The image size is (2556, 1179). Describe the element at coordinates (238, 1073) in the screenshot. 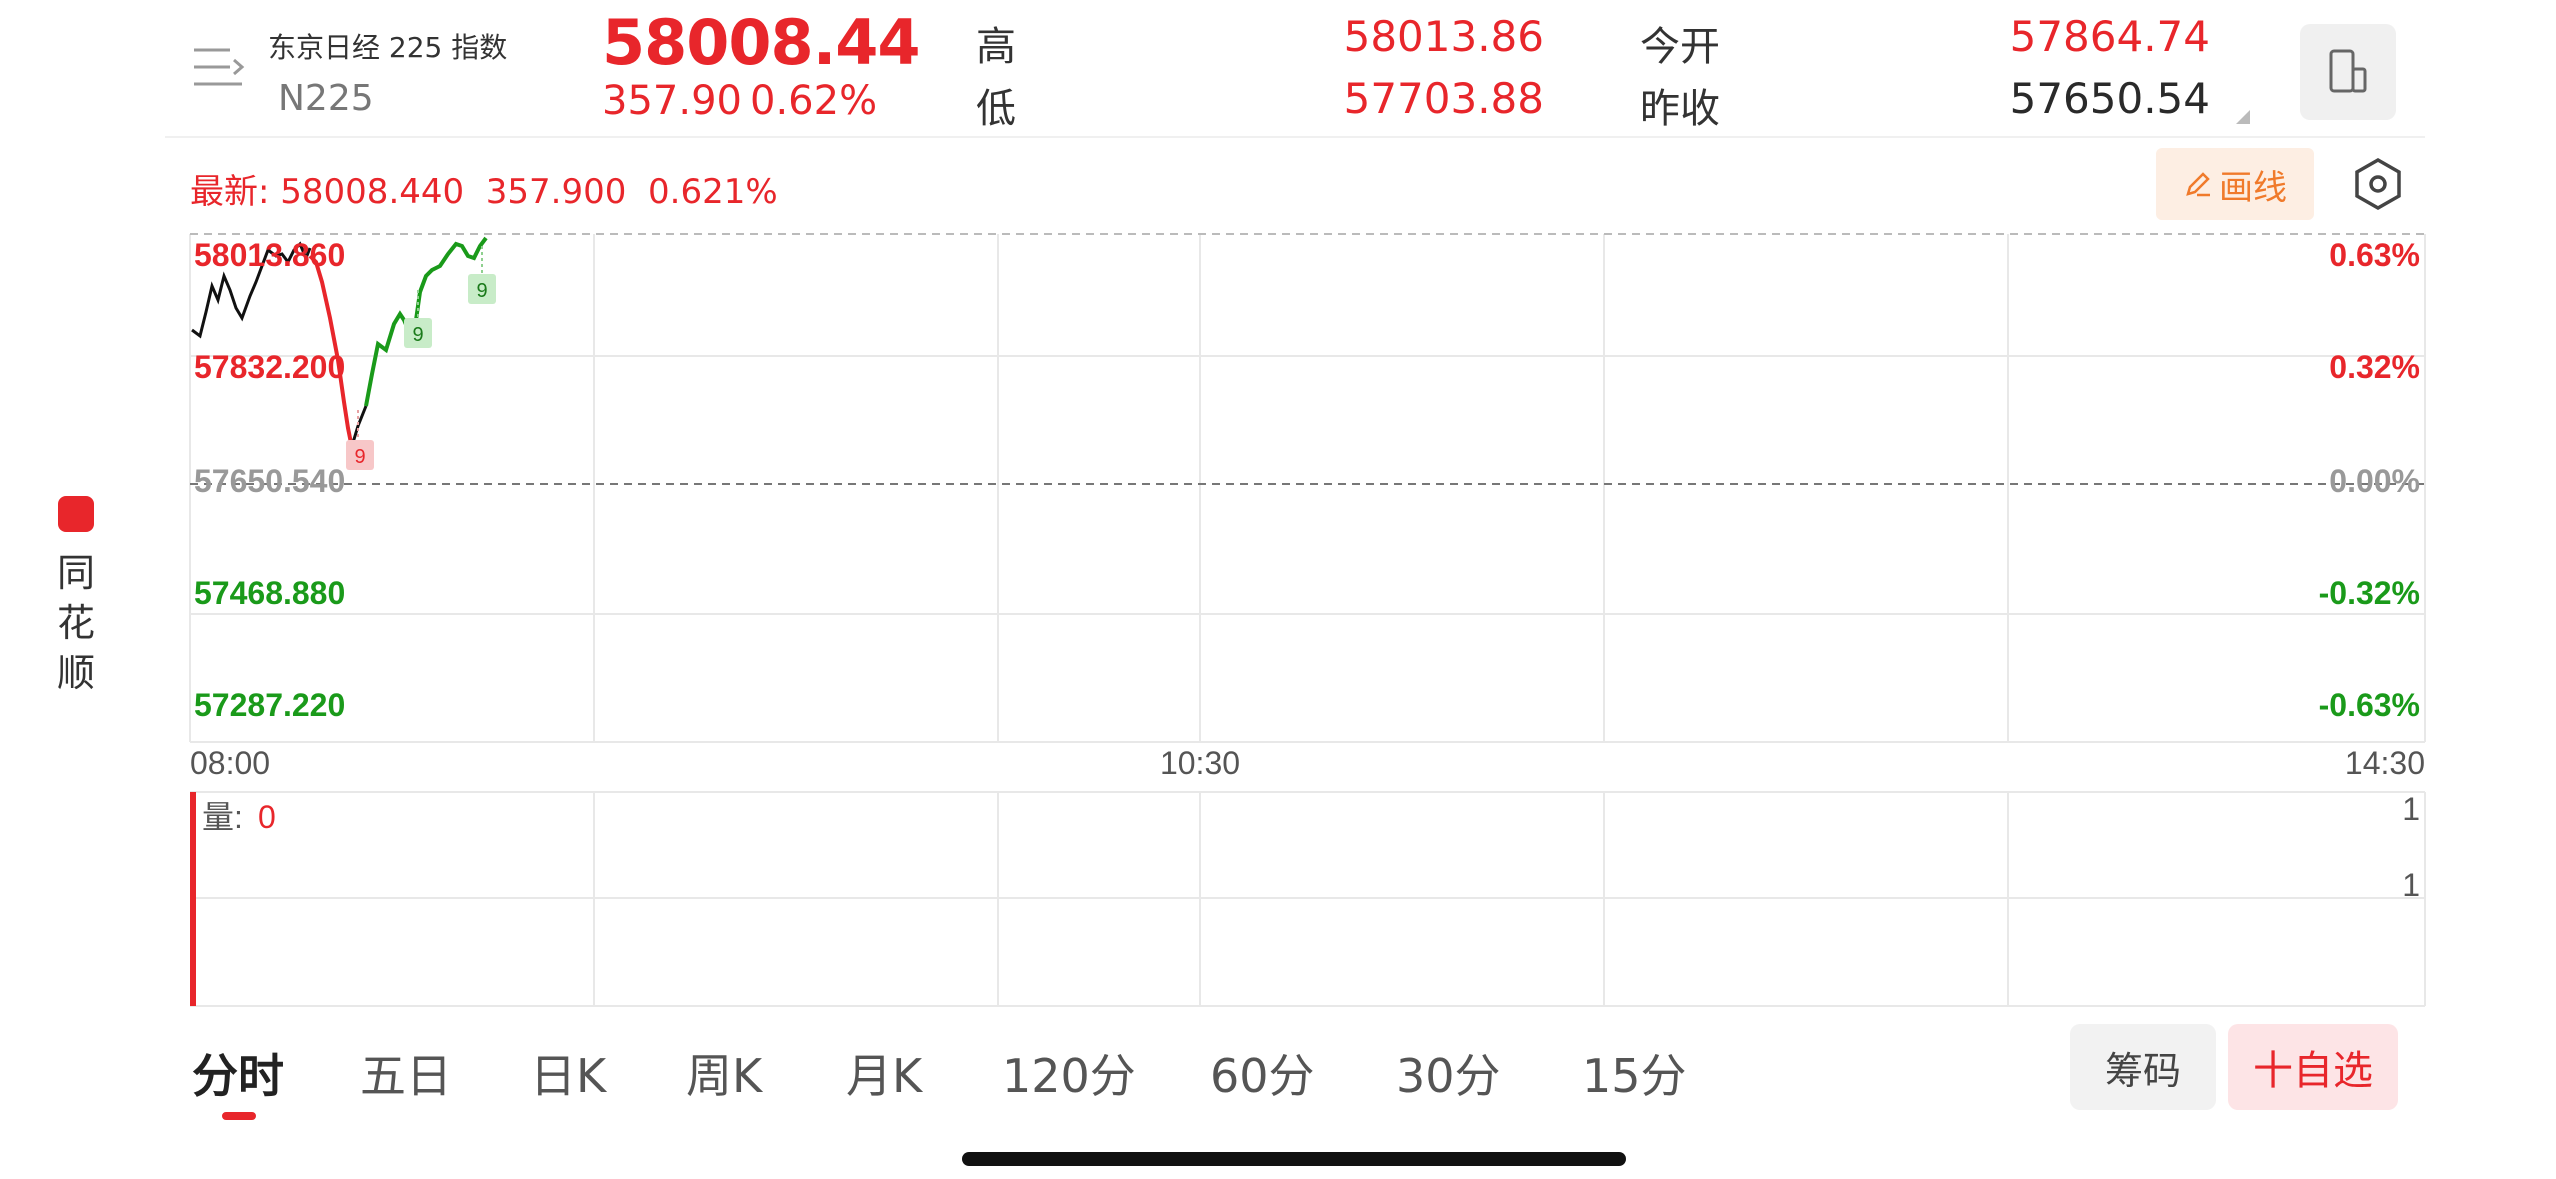

I see `tab-intraday: 分时` at that location.